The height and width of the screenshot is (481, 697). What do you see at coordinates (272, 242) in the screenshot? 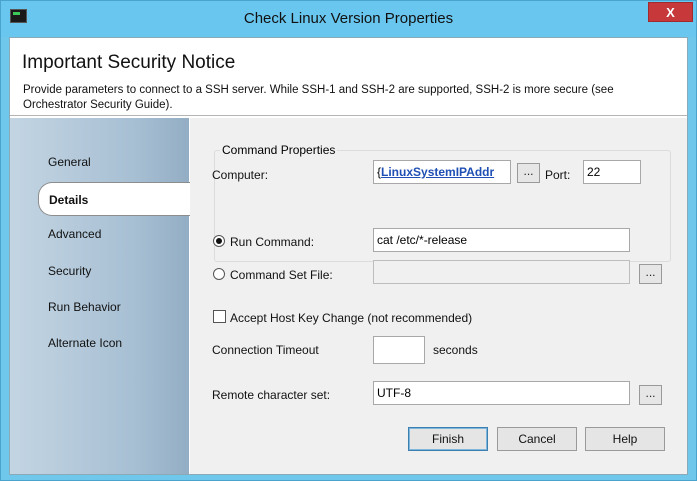
I see `run-command-label: Run Command:` at bounding box center [272, 242].